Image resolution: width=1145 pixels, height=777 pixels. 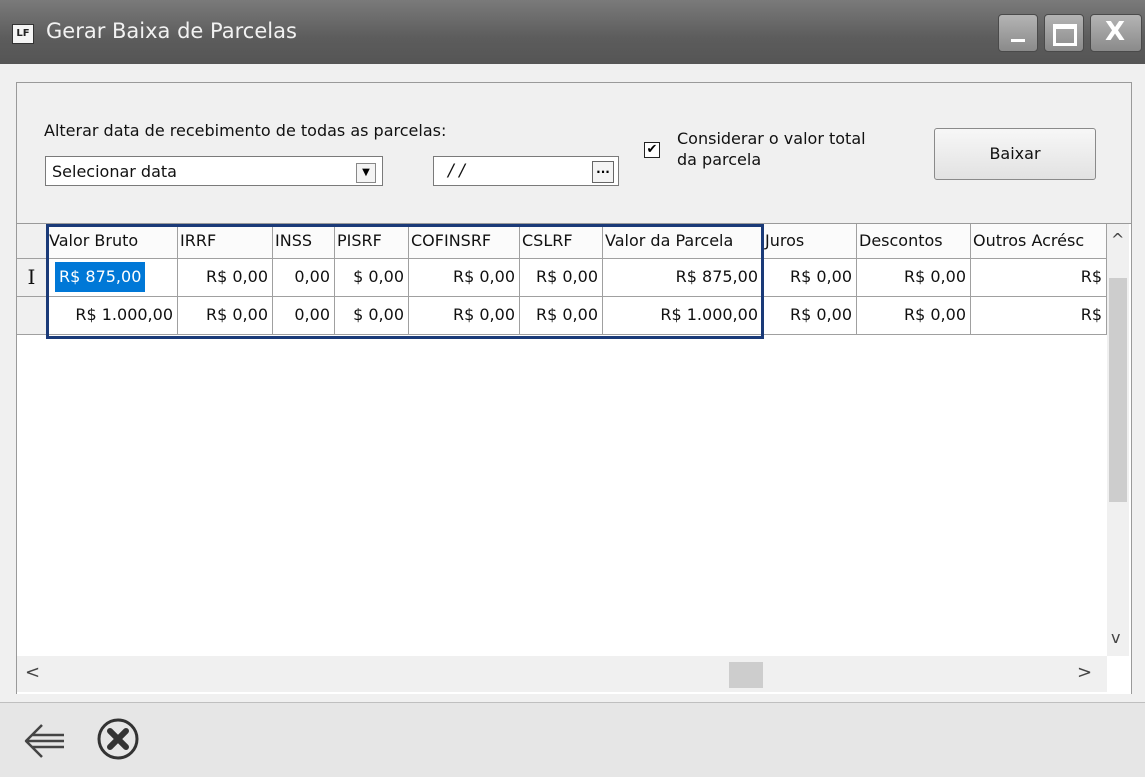 What do you see at coordinates (118, 739) in the screenshot?
I see `cancel-circle-icon` at bounding box center [118, 739].